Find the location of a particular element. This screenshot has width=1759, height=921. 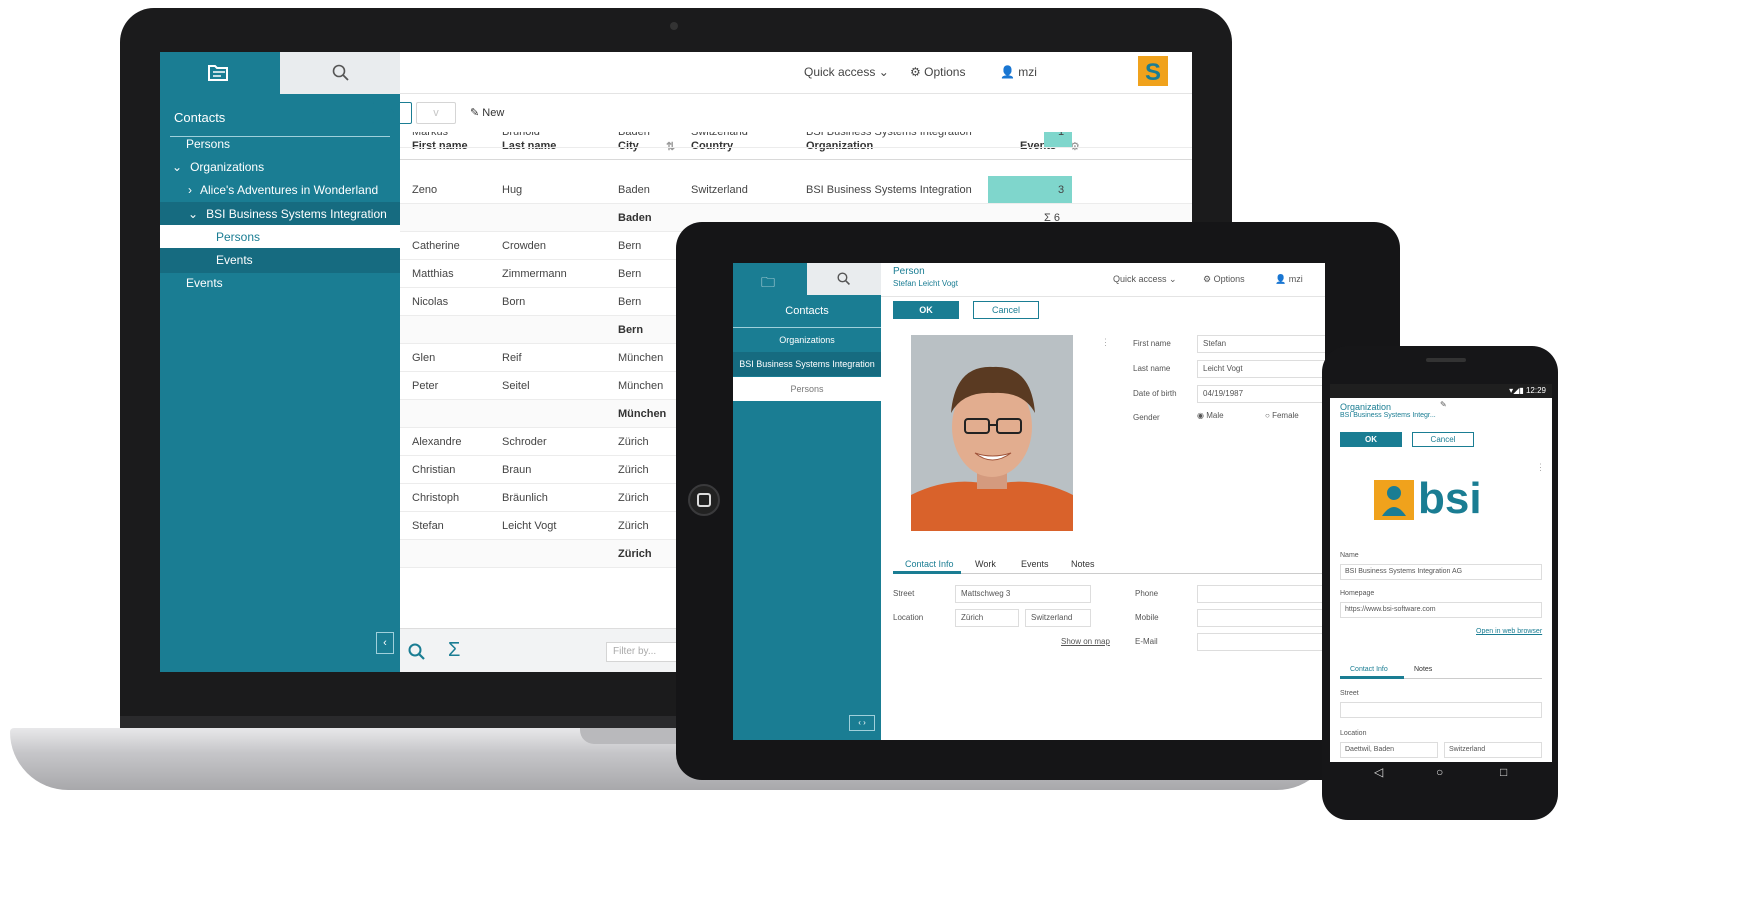

sidebar-item-bsi-events: Events is located at coordinates (280, 260).